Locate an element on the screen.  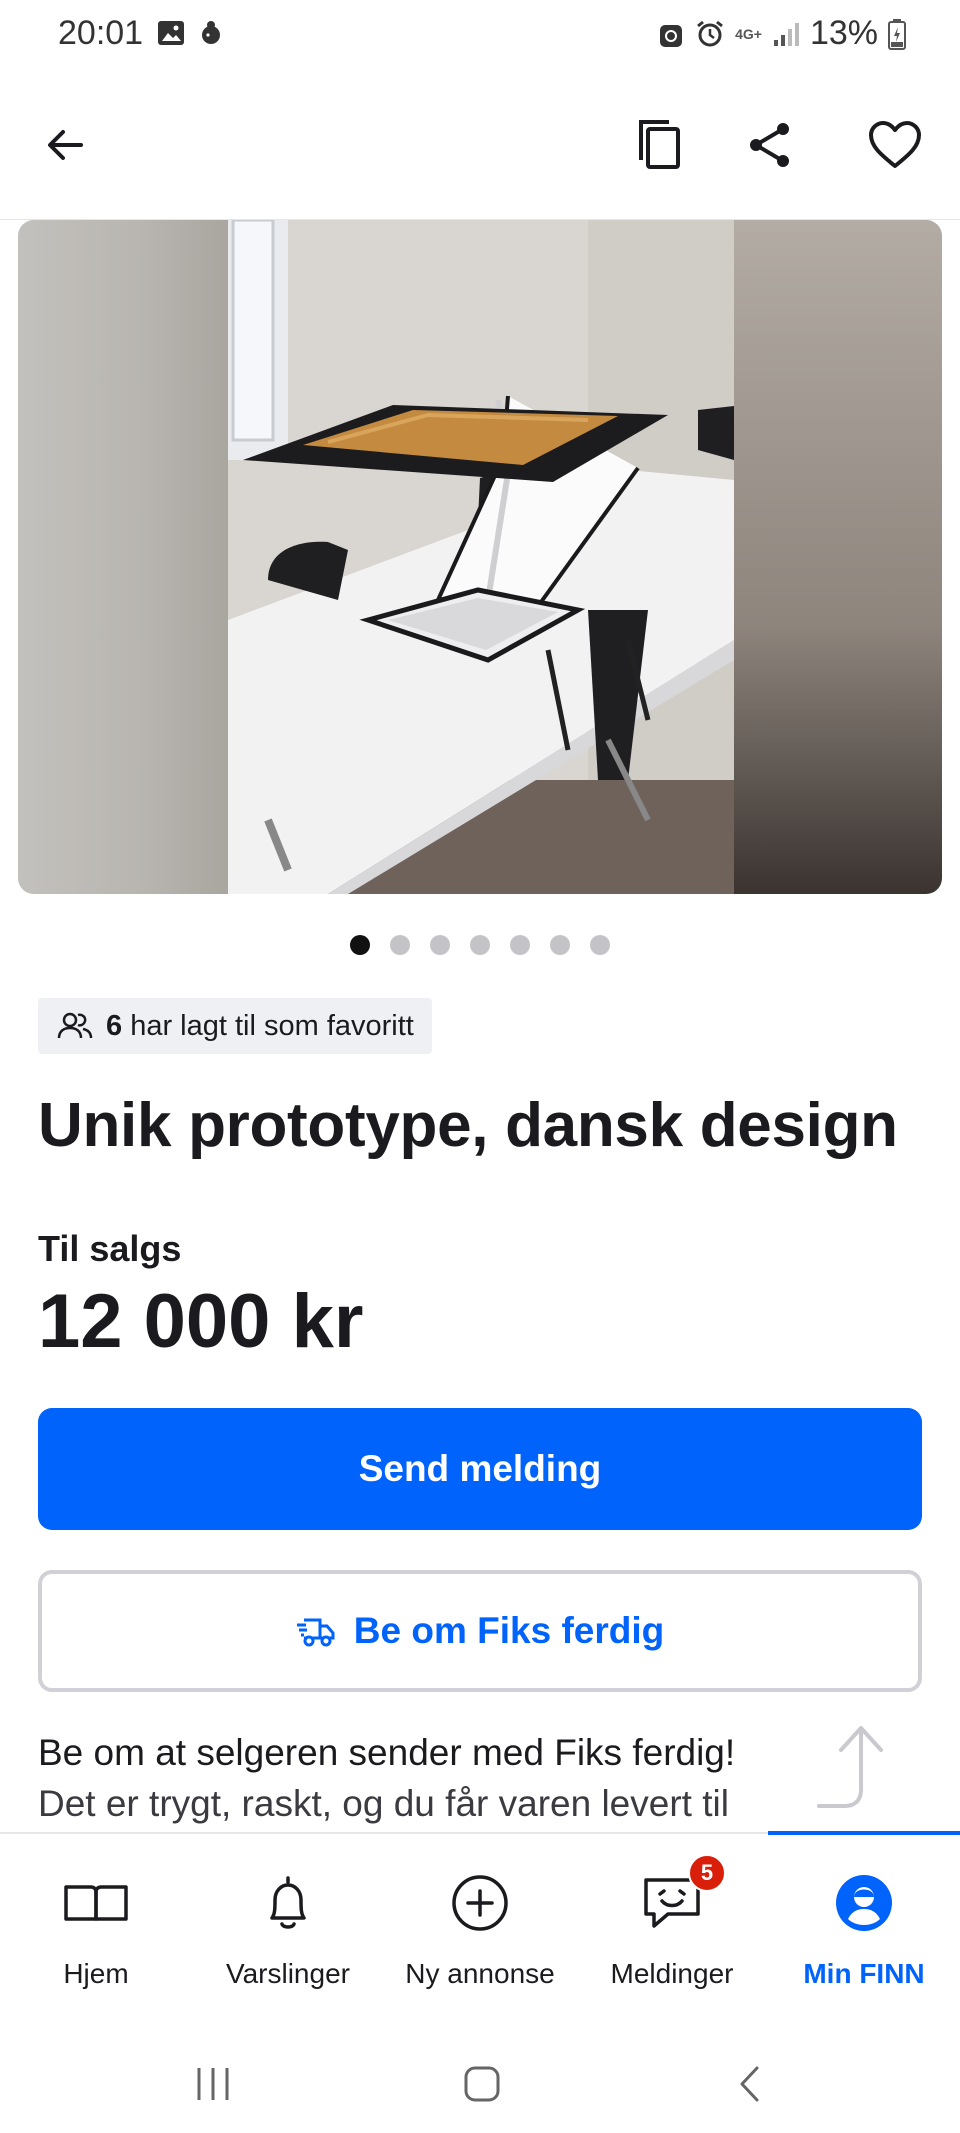
sync-icon is located at coordinates (671, 35).